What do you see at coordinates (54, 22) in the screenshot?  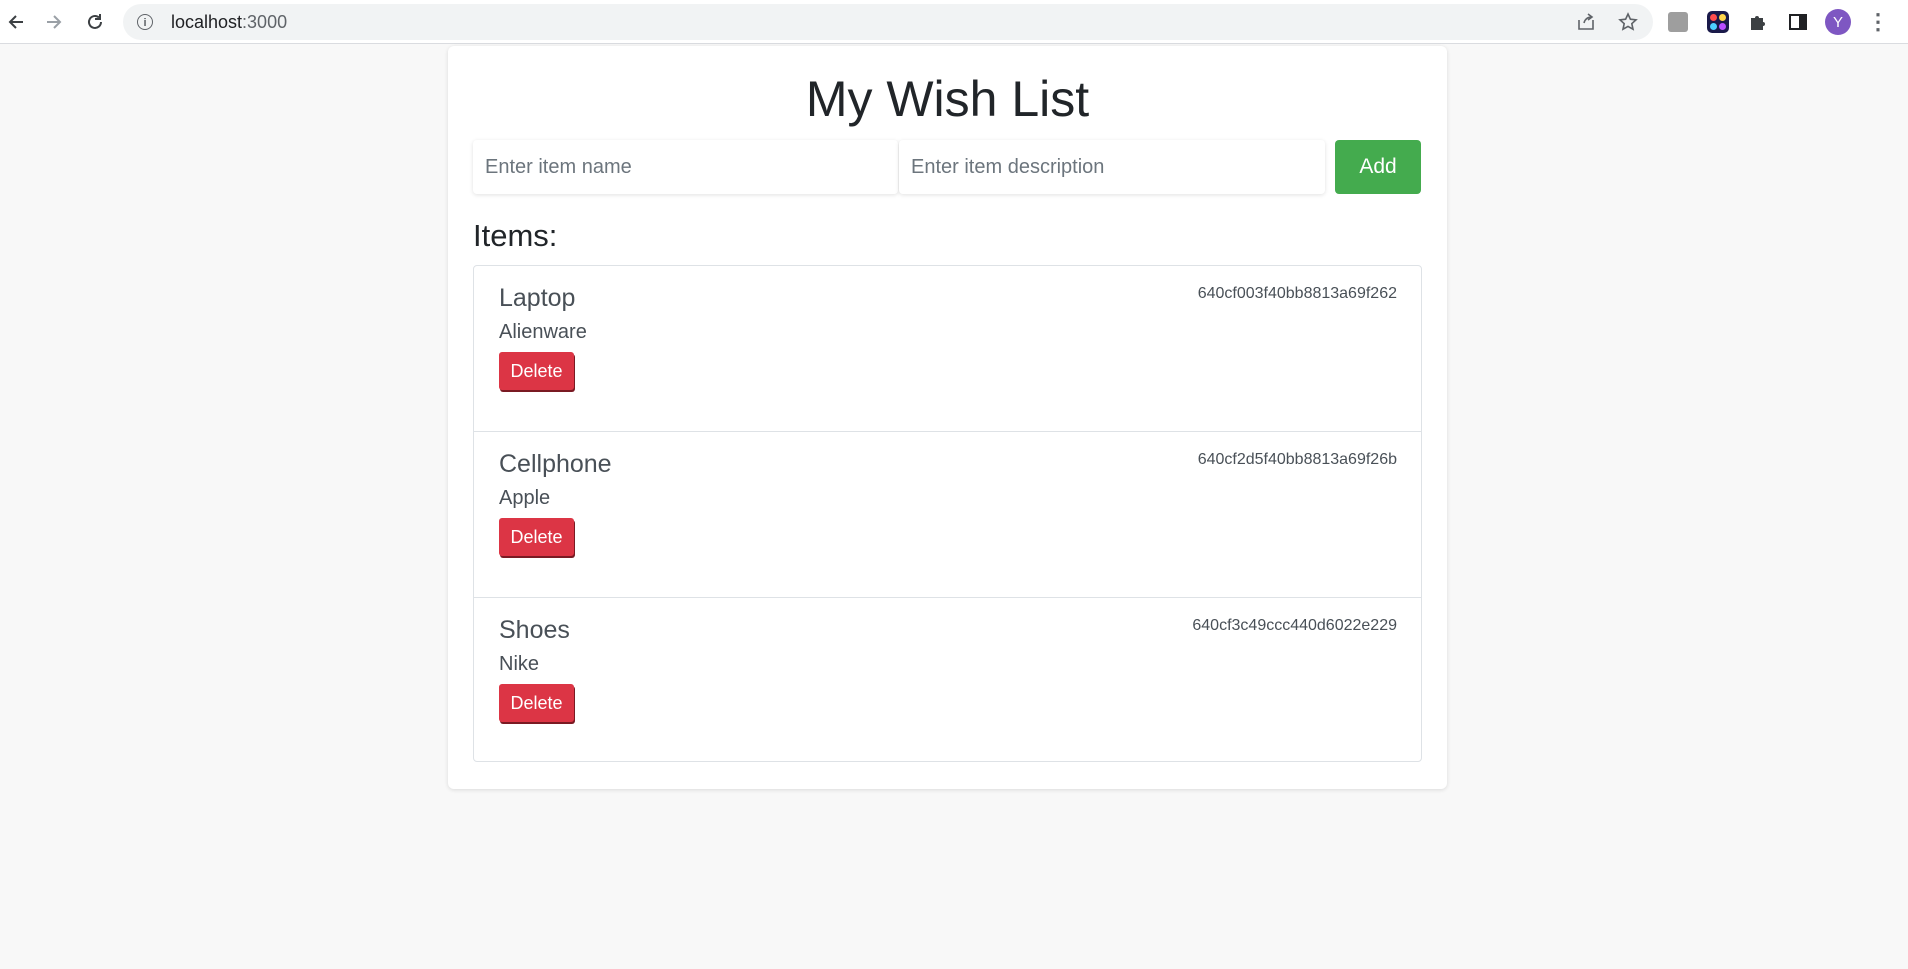 I see `forward-arrow-icon` at bounding box center [54, 22].